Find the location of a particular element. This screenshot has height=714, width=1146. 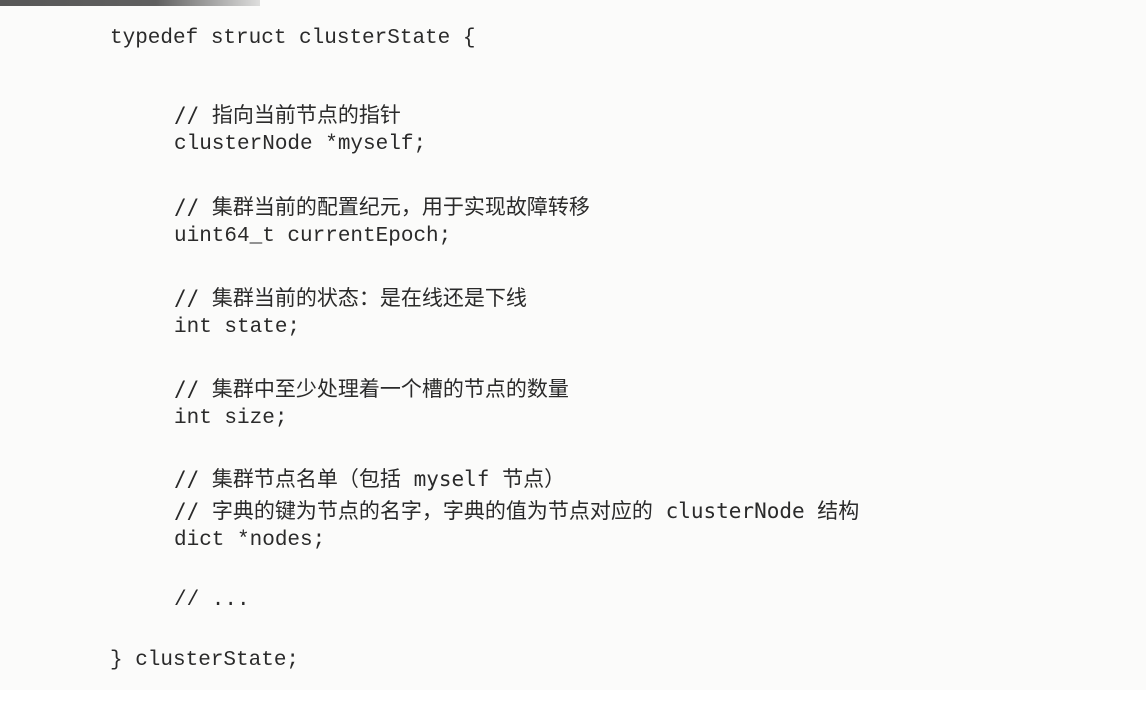

field-current-epoch: uint64_t currentEpoch; is located at coordinates (313, 236).